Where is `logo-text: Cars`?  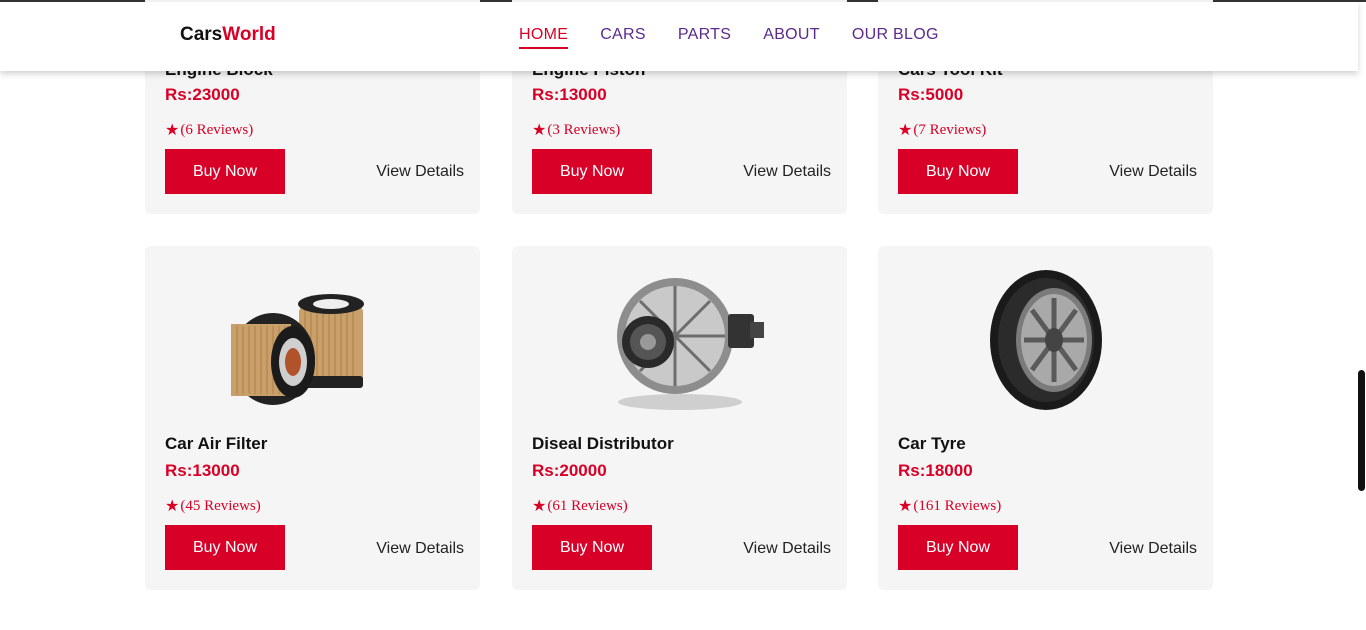 logo-text: Cars is located at coordinates (201, 34).